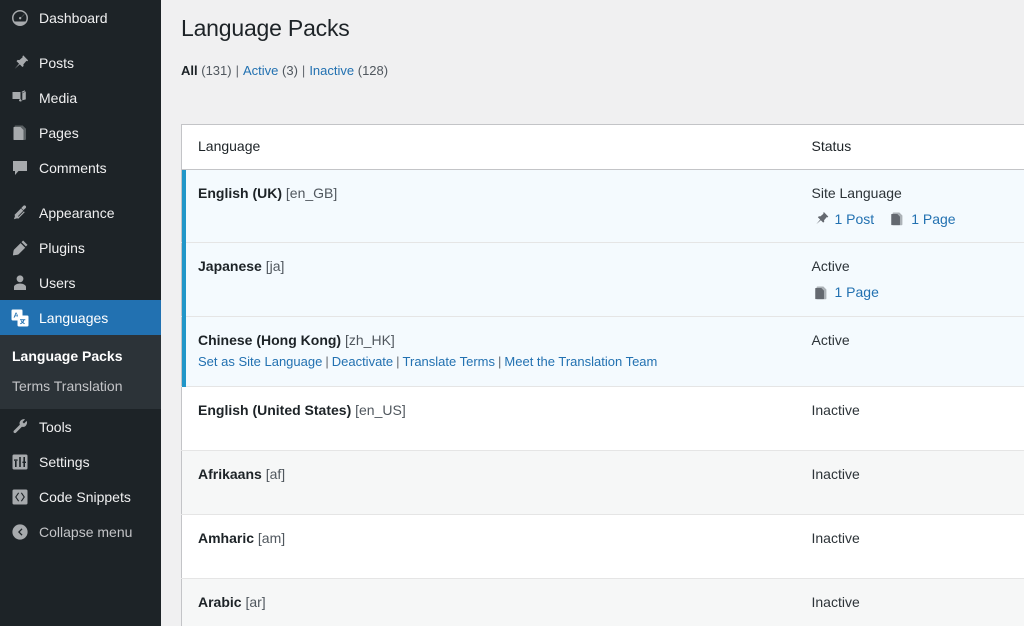 This screenshot has width=1024, height=626. Describe the element at coordinates (80, 132) in the screenshot. I see `sidebar-item-pages: Pages` at that location.